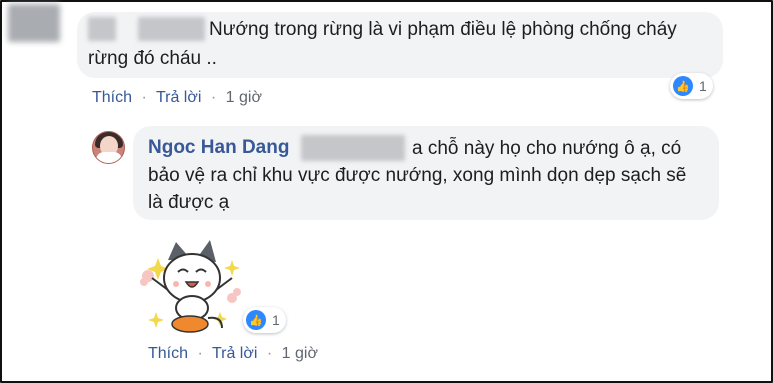 This screenshot has height=383, width=773. What do you see at coordinates (152, 58) in the screenshot?
I see `comment-text-line: rừng đó cháu ..` at bounding box center [152, 58].